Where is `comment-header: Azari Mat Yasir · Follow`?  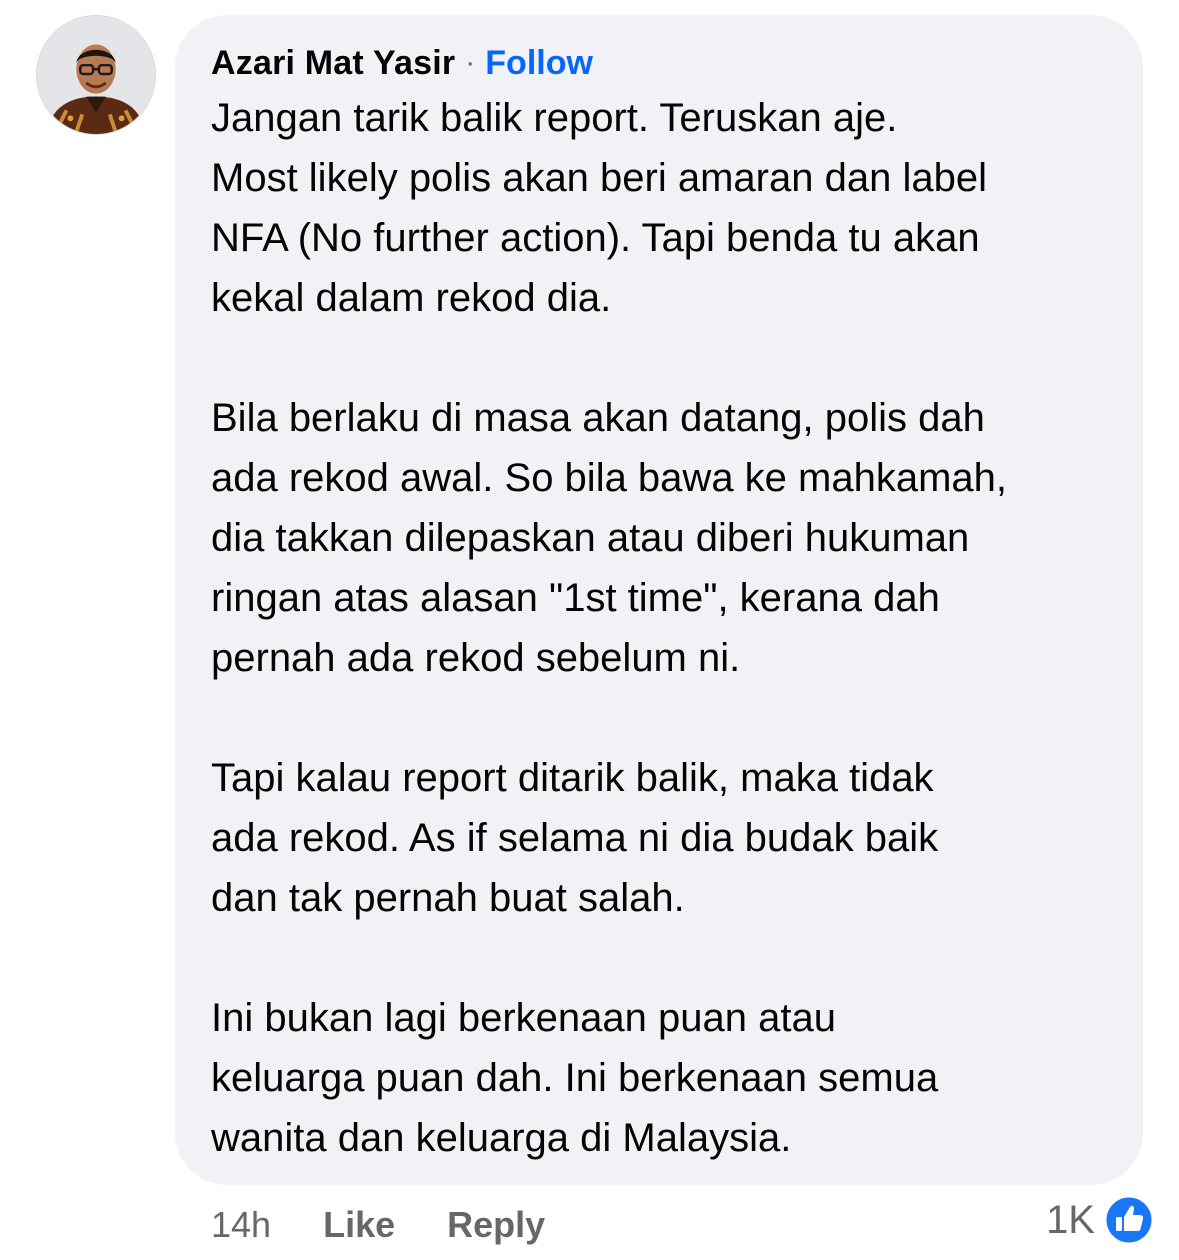
comment-header: Azari Mat Yasir · Follow is located at coordinates (662, 63).